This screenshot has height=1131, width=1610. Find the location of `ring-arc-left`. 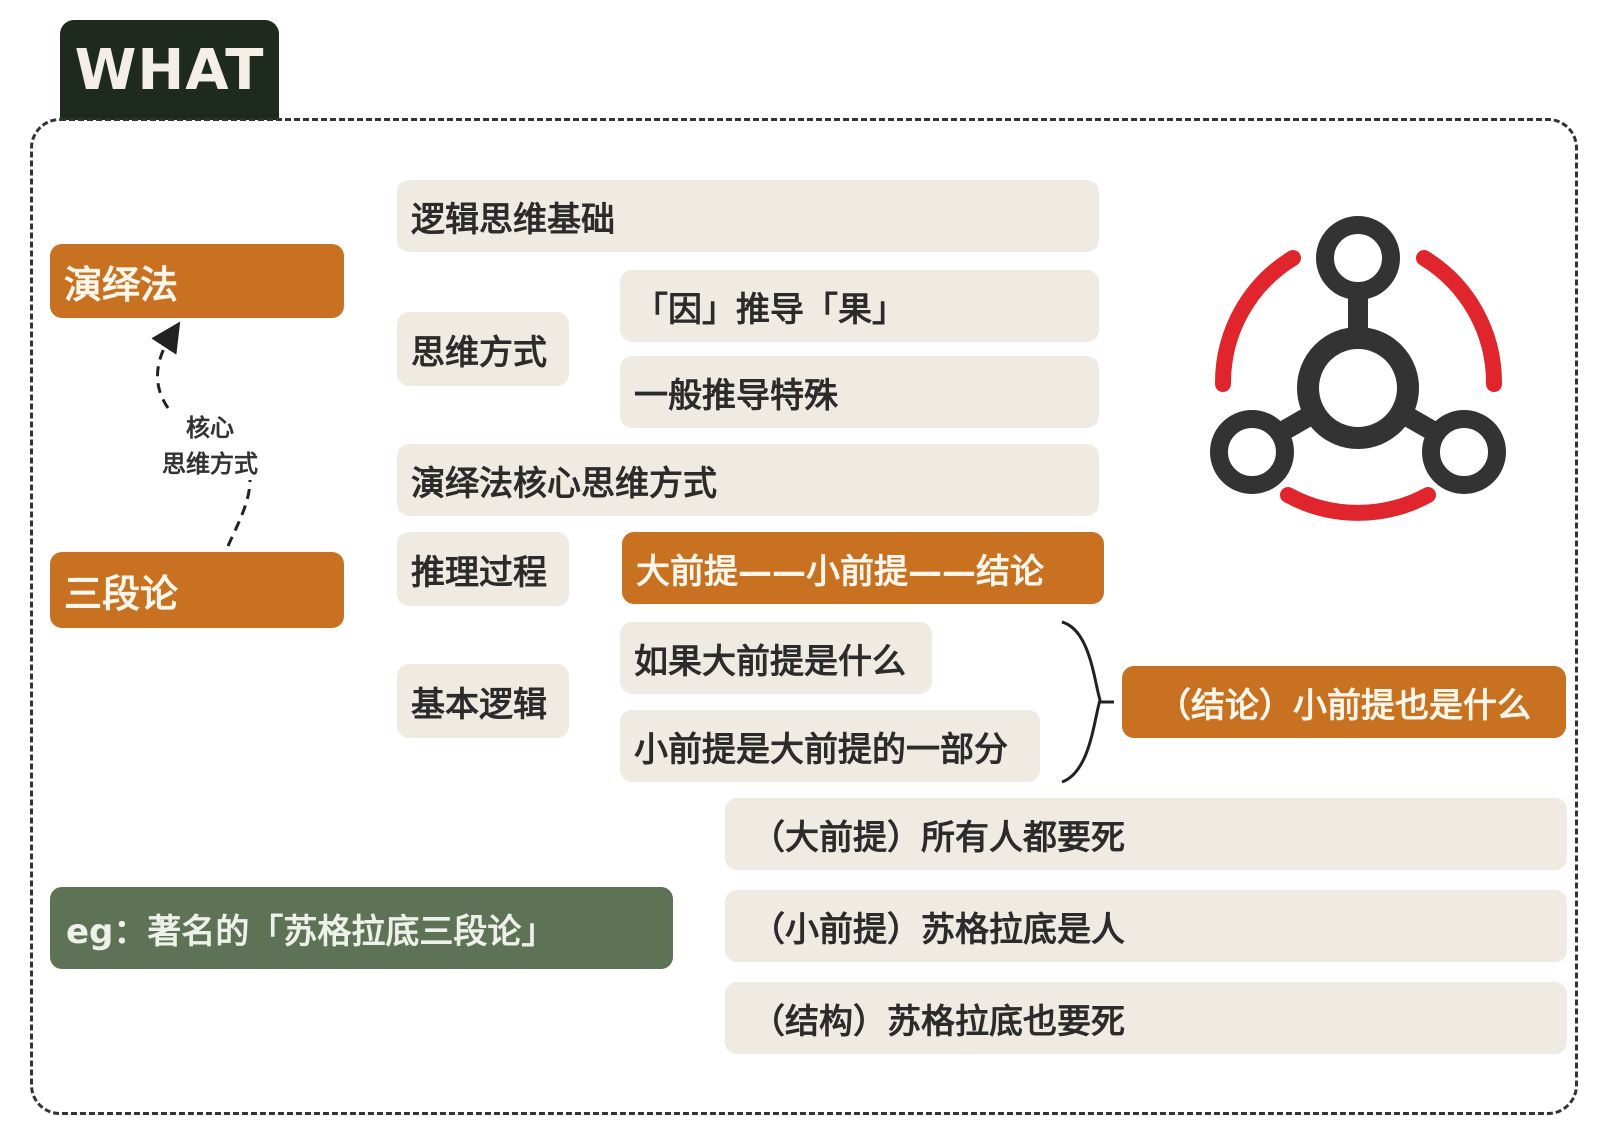

ring-arc-left is located at coordinates (1257, 321).